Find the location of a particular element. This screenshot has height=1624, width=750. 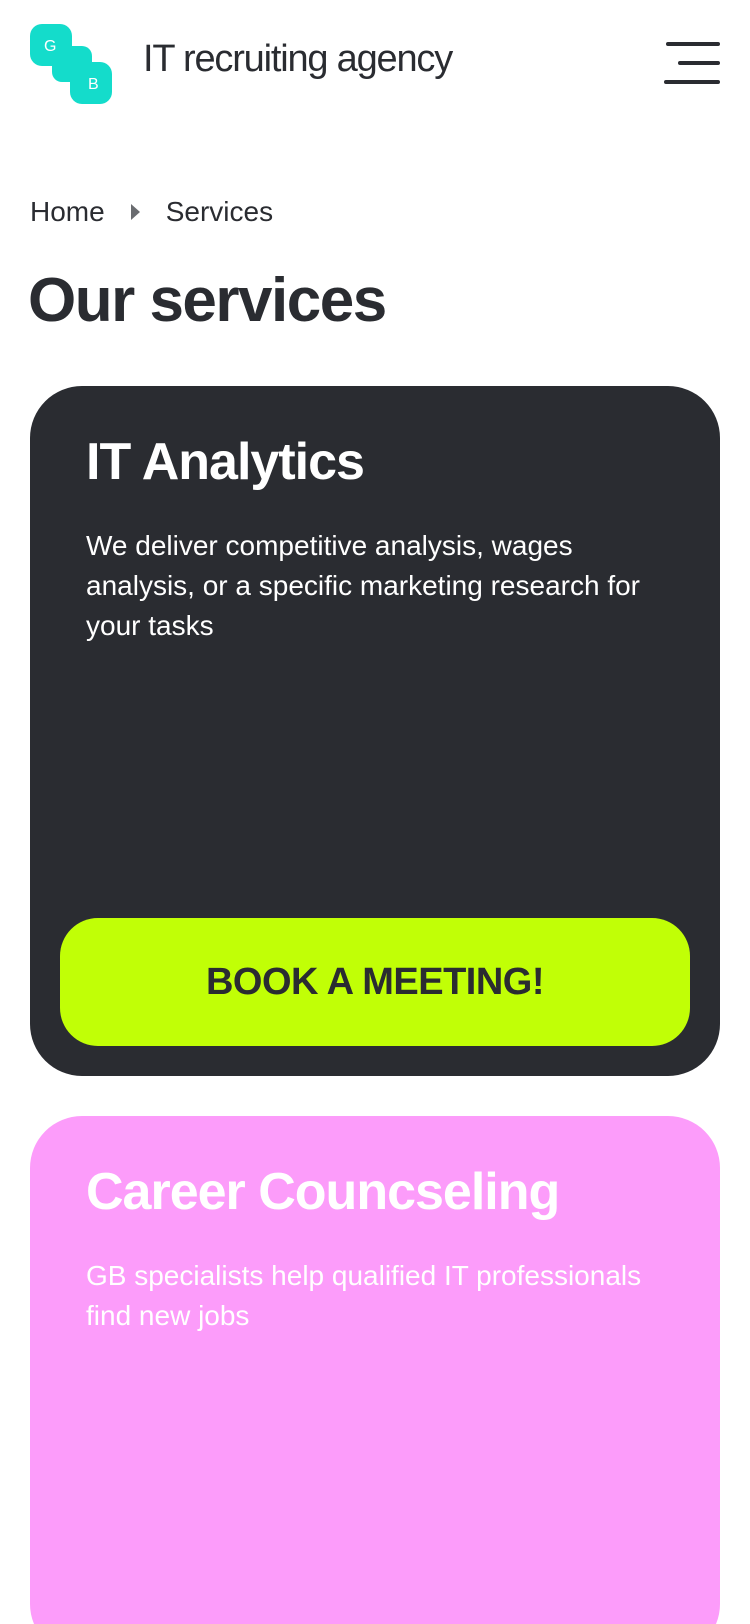

service-card-title: Career Councseling is located at coordinates (323, 1192).